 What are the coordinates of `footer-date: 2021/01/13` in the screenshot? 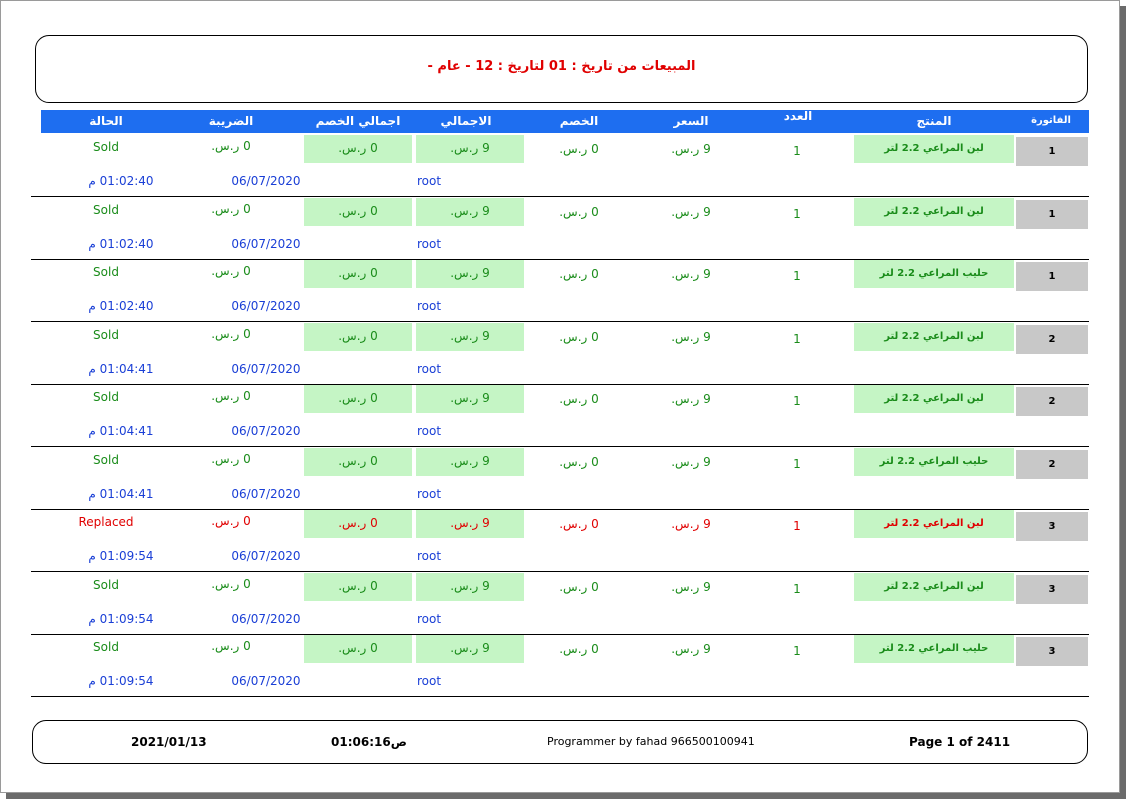 It's located at (169, 742).